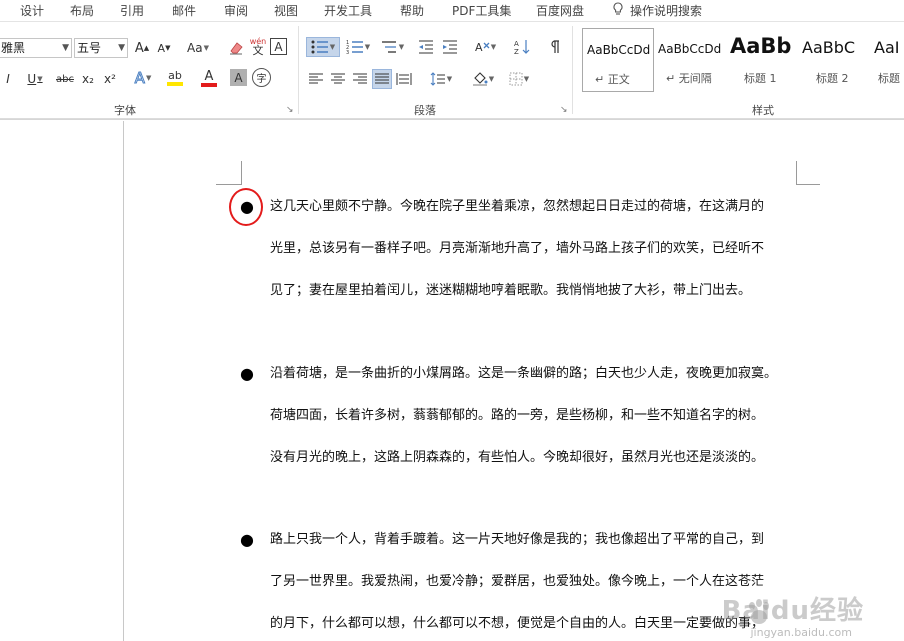  I want to click on subscript-button: x₂, so click(88, 79).